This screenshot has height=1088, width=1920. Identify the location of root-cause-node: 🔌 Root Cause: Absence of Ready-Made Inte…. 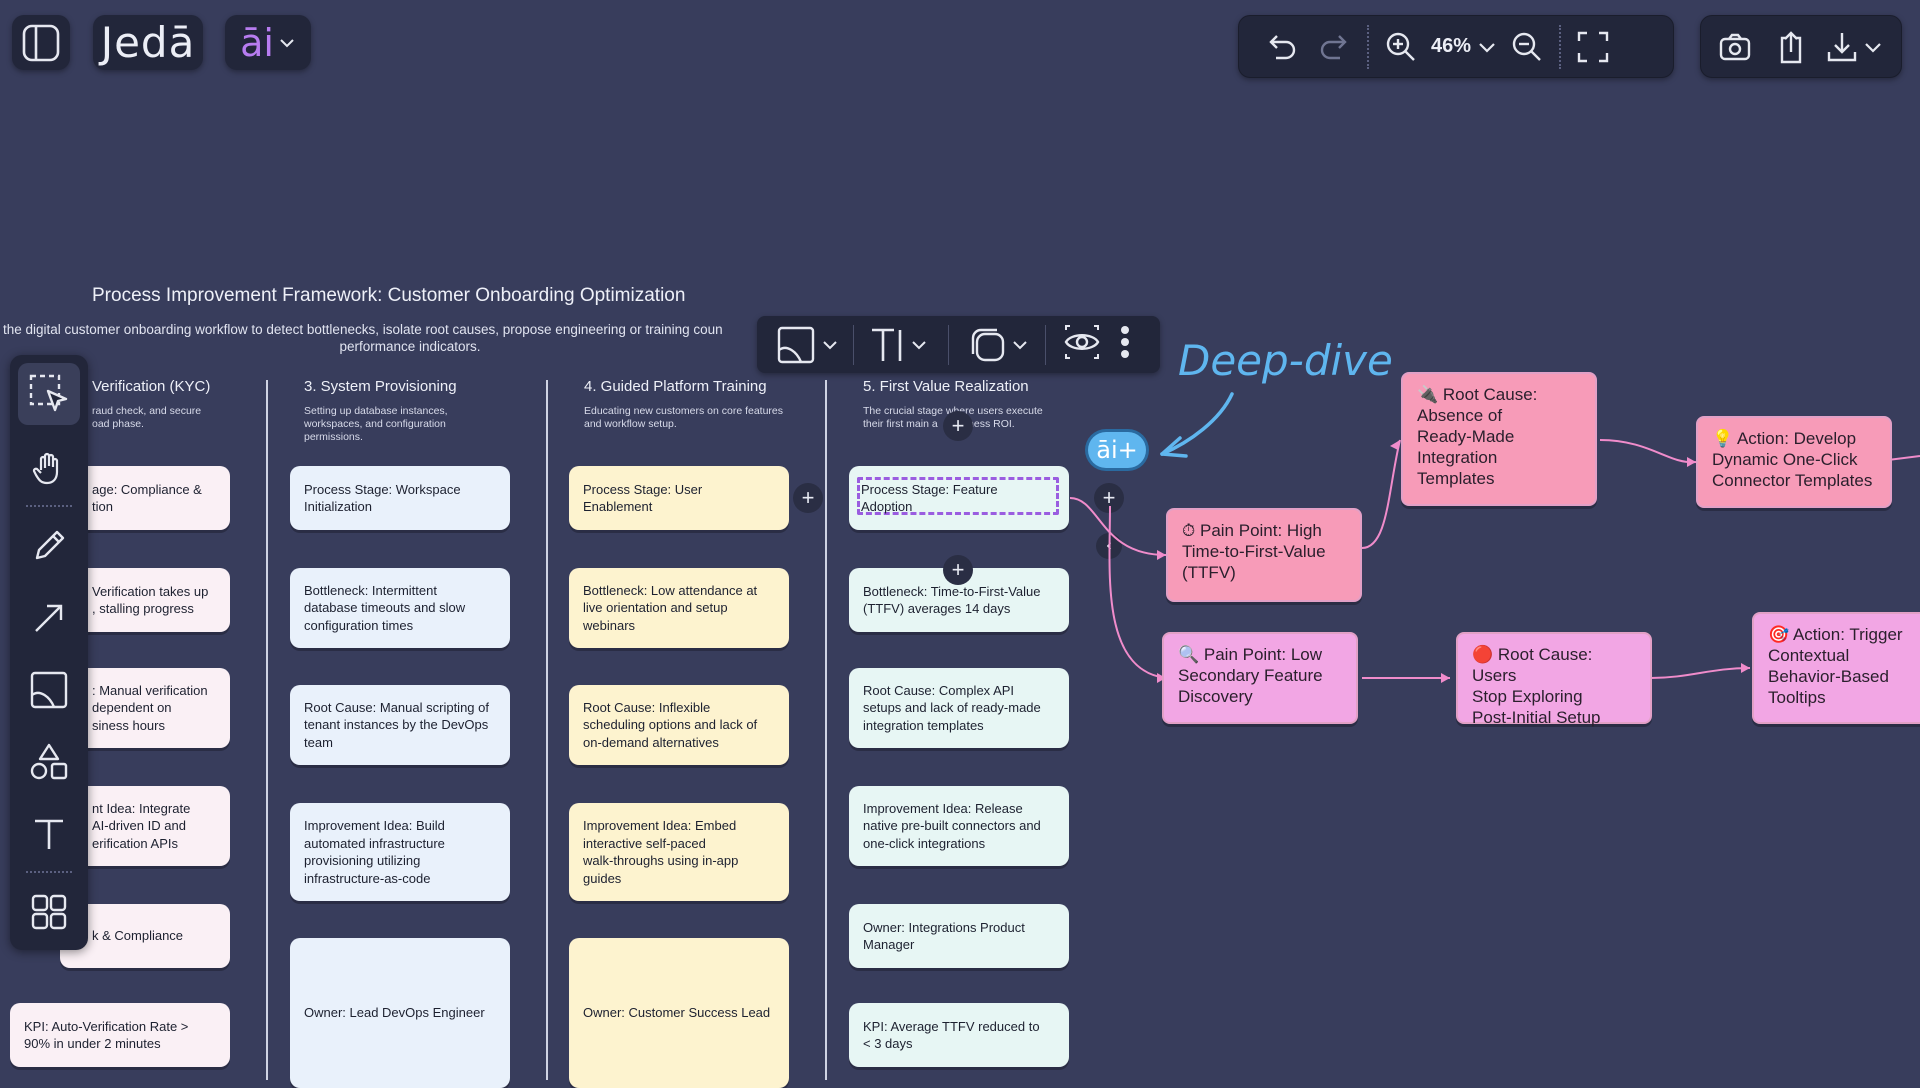
(1499, 439).